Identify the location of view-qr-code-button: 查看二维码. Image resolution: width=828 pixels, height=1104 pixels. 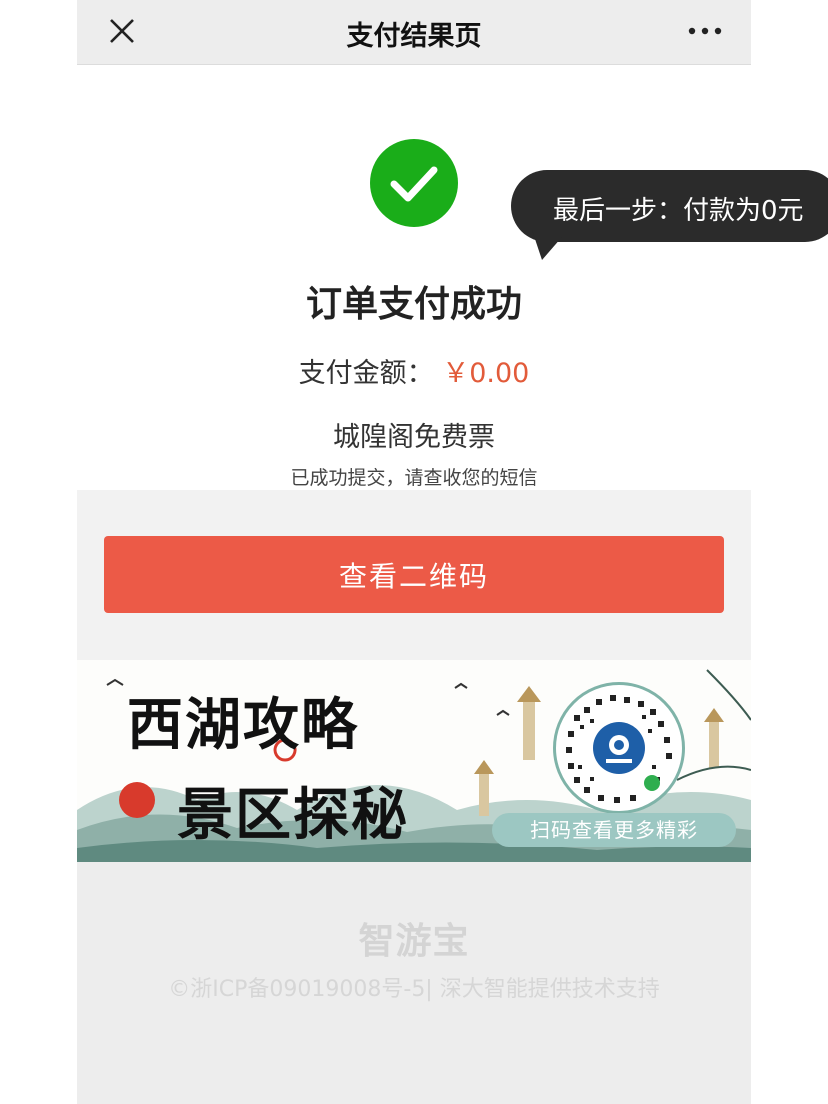
(414, 574).